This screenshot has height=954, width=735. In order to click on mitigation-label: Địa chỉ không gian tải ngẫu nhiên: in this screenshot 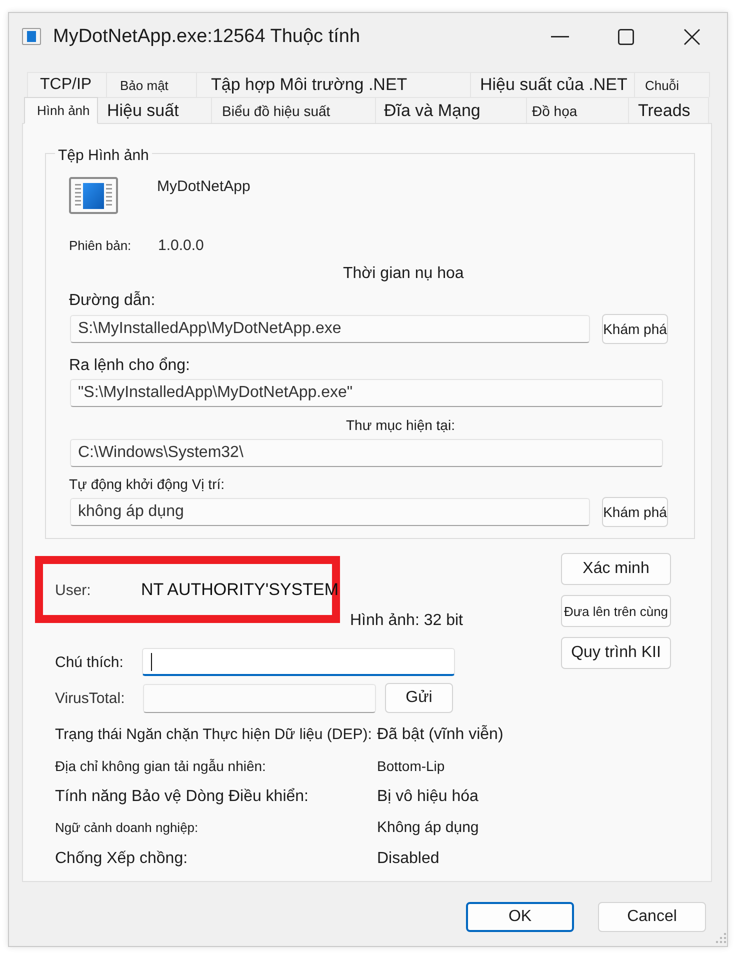, I will do `click(161, 766)`.